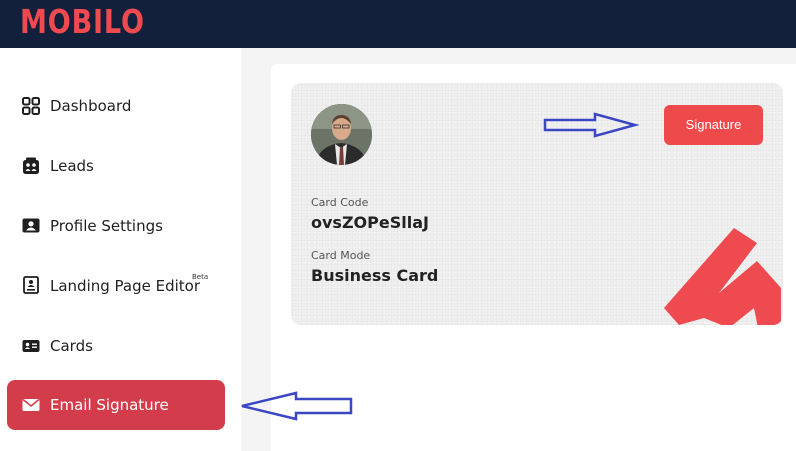 The height and width of the screenshot is (451, 796). What do you see at coordinates (341, 255) in the screenshot?
I see `card-mode-label: Card Mode` at bounding box center [341, 255].